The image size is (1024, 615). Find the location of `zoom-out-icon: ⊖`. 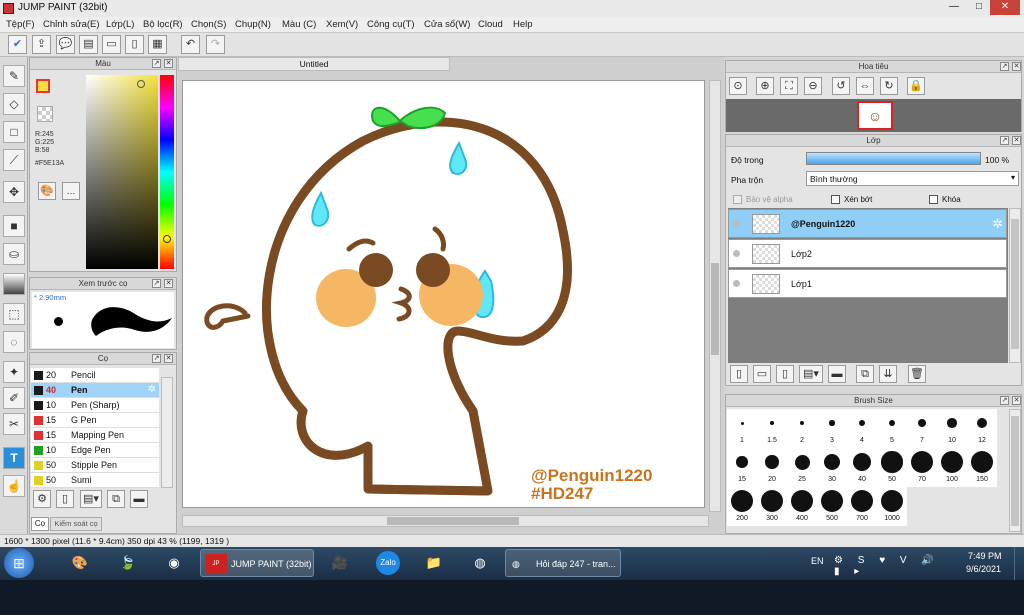

zoom-out-icon: ⊖ is located at coordinates (813, 86).